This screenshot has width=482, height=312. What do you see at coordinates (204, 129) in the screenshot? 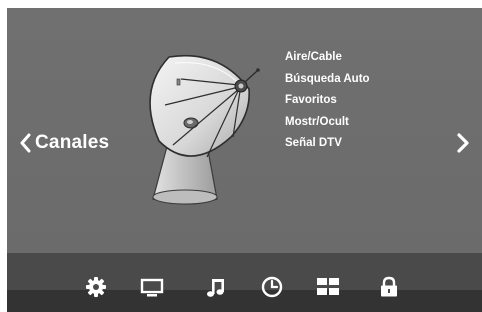
I see `satellite-dish-icon` at bounding box center [204, 129].